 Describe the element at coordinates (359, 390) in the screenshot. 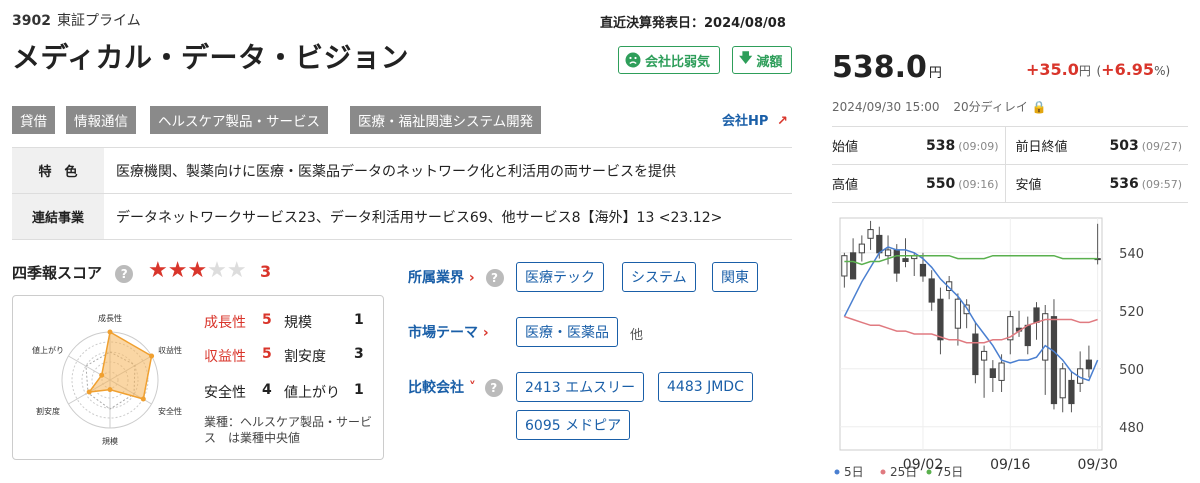

I see `score-momentum-value: 1` at that location.